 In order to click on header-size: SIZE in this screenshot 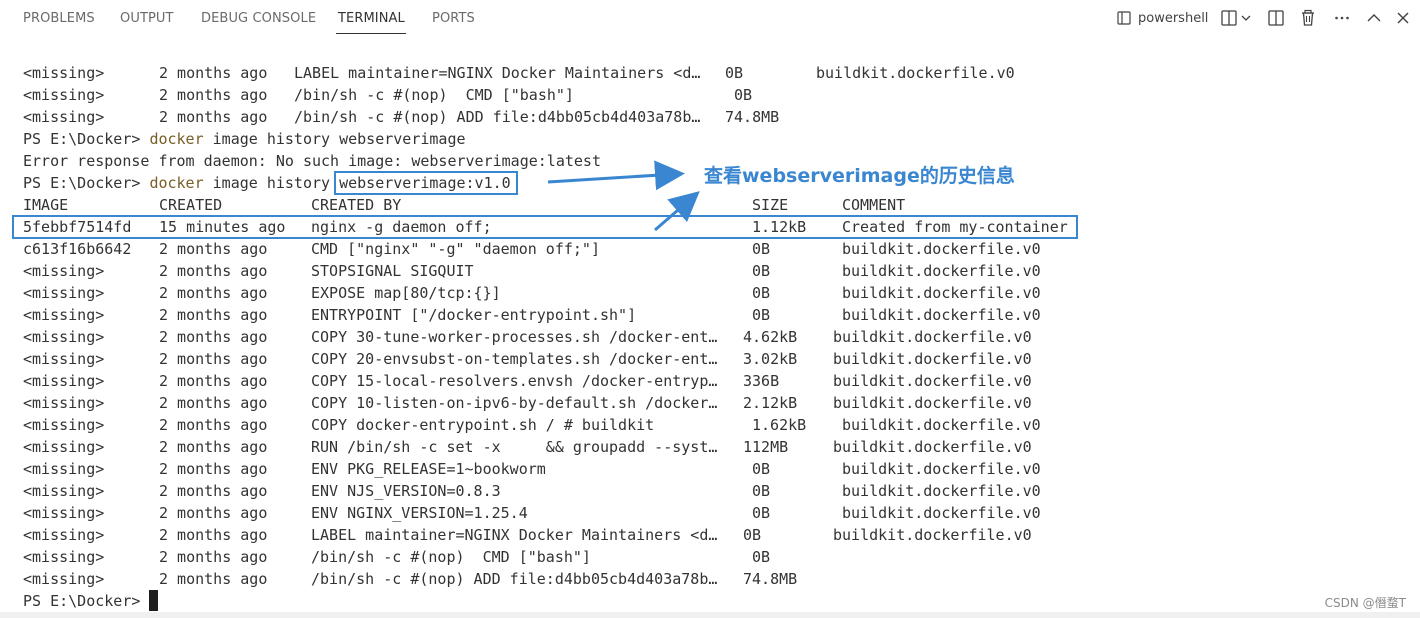, I will do `click(770, 205)`.